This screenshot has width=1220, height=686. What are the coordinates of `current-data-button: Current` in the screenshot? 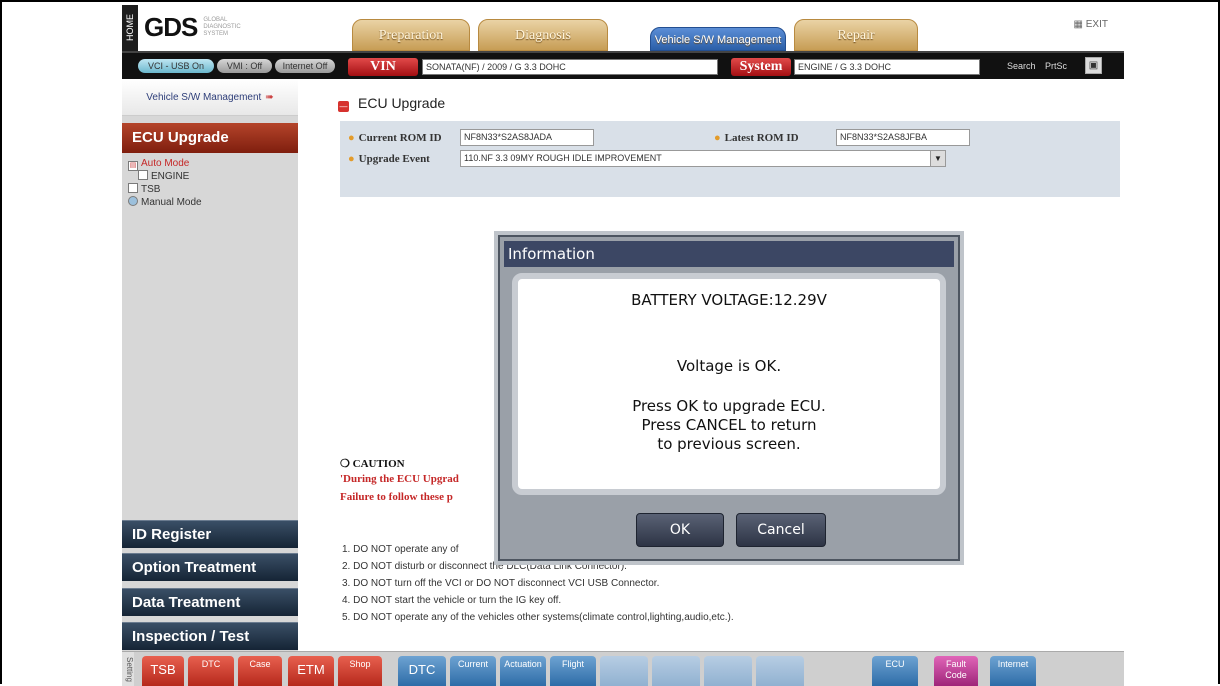 It's located at (473, 671).